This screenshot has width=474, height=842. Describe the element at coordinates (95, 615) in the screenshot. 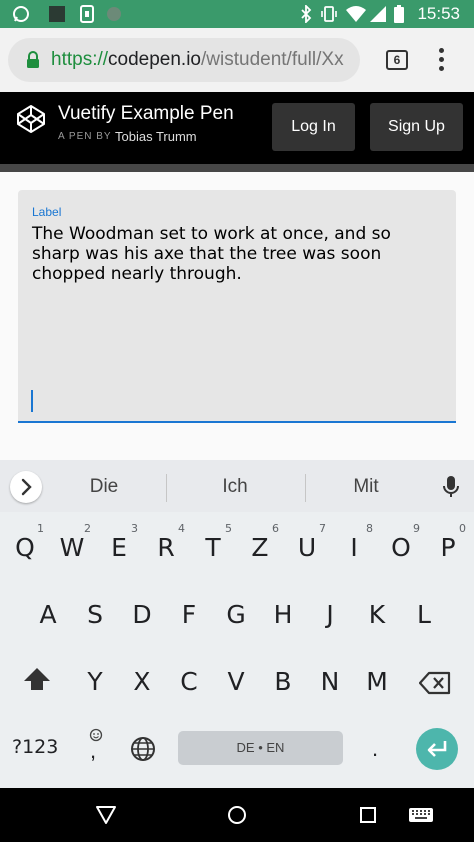

I see `key-s: S` at that location.